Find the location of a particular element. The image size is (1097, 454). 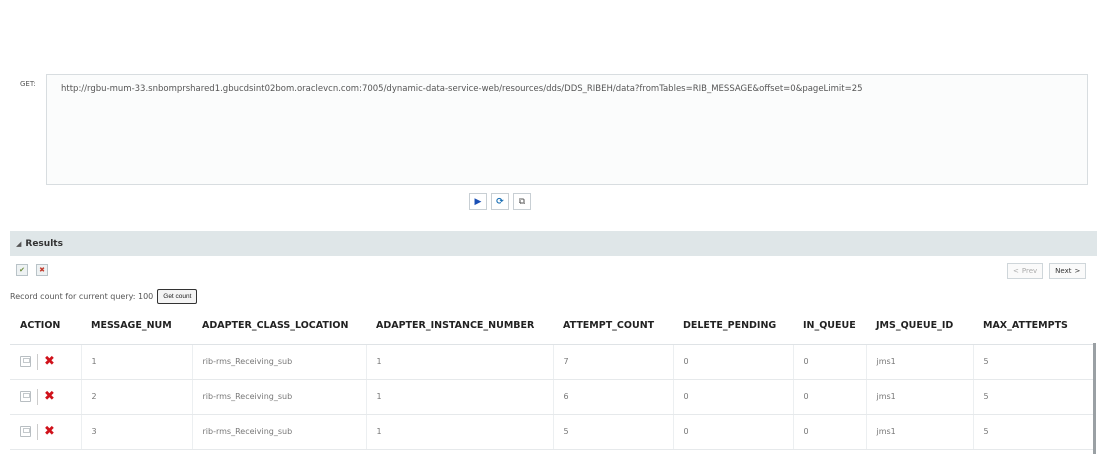

export-icon: ✔ is located at coordinates (22, 270).